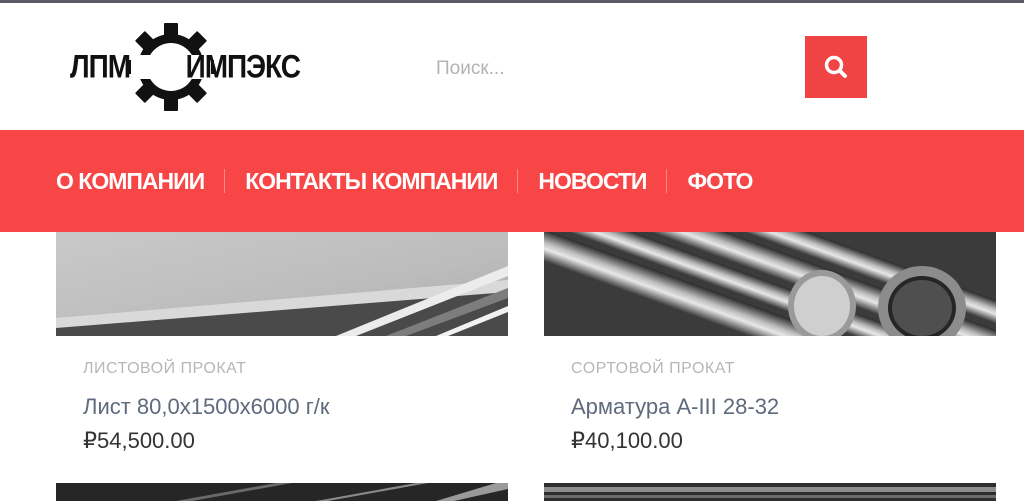 This screenshot has width=1024, height=501. Describe the element at coordinates (770, 284) in the screenshot. I see `product-image-rebar` at that location.